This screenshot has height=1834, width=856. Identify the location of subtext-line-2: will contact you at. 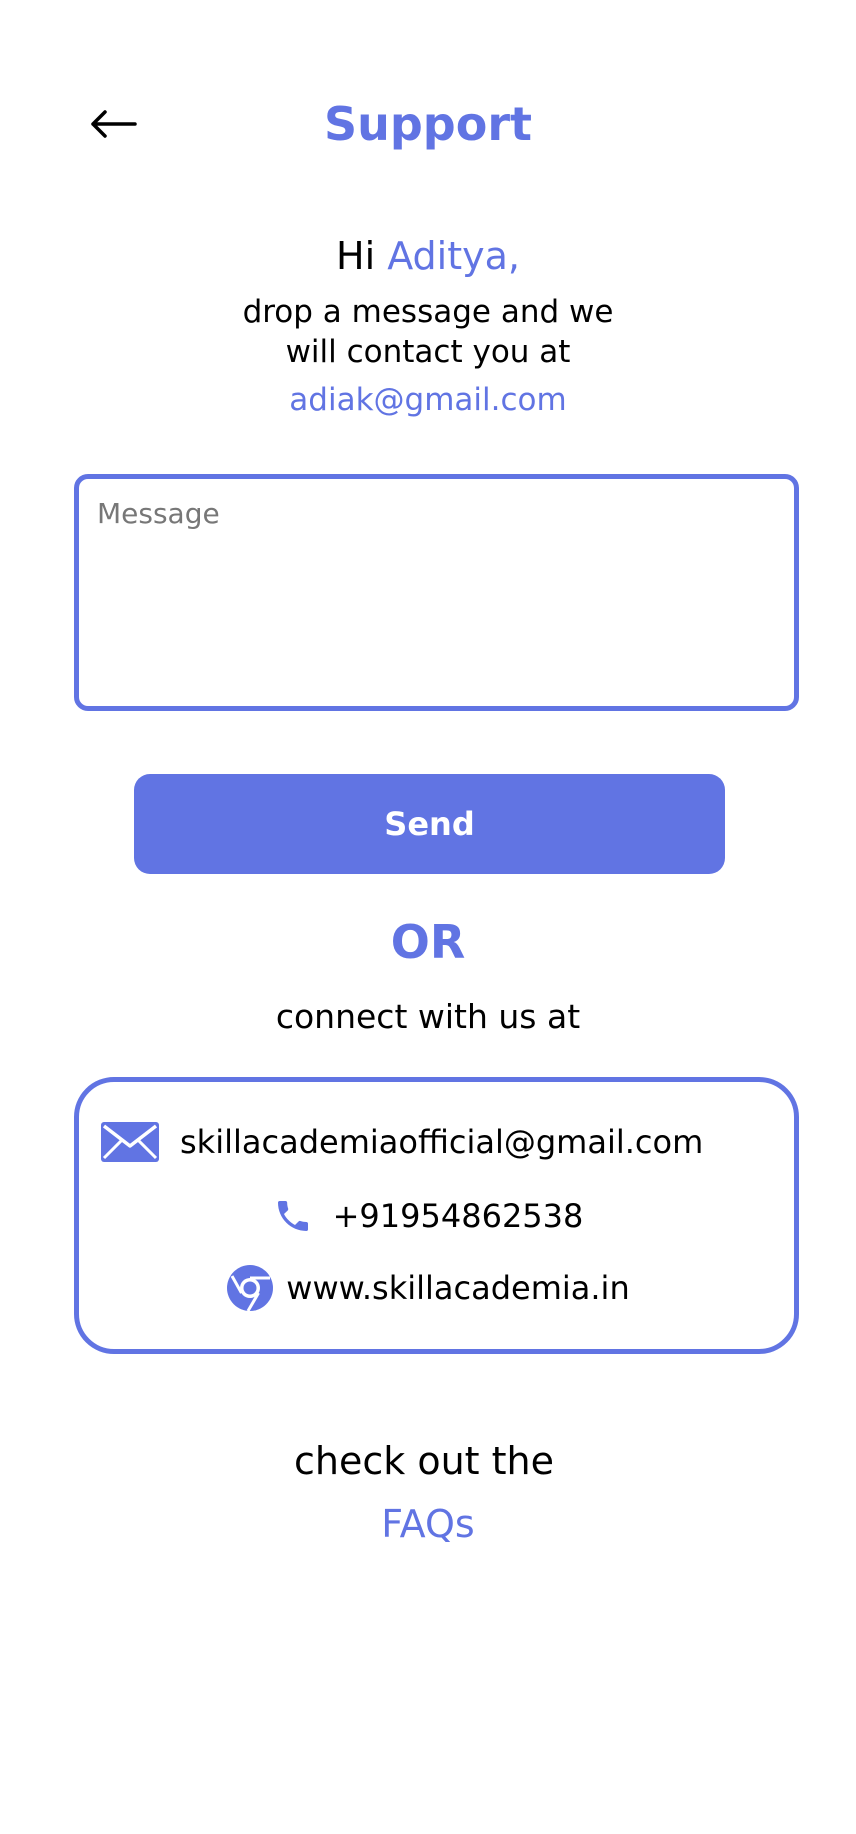
(428, 352).